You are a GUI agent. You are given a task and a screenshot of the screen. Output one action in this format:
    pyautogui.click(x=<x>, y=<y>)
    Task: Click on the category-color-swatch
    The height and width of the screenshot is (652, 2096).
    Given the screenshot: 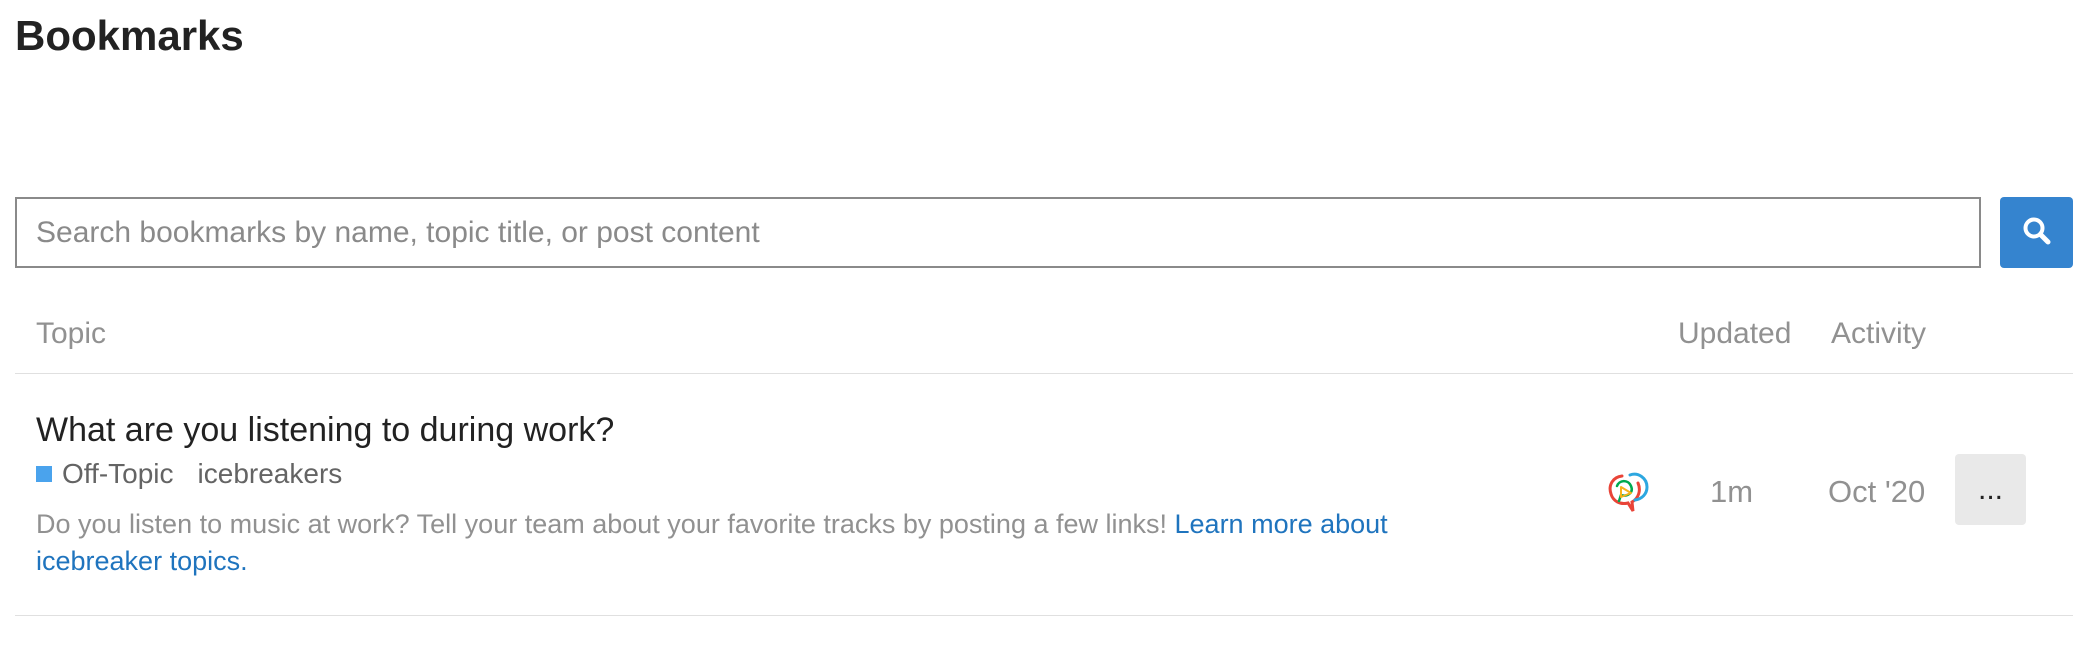 What is the action you would take?
    pyautogui.click(x=44, y=474)
    